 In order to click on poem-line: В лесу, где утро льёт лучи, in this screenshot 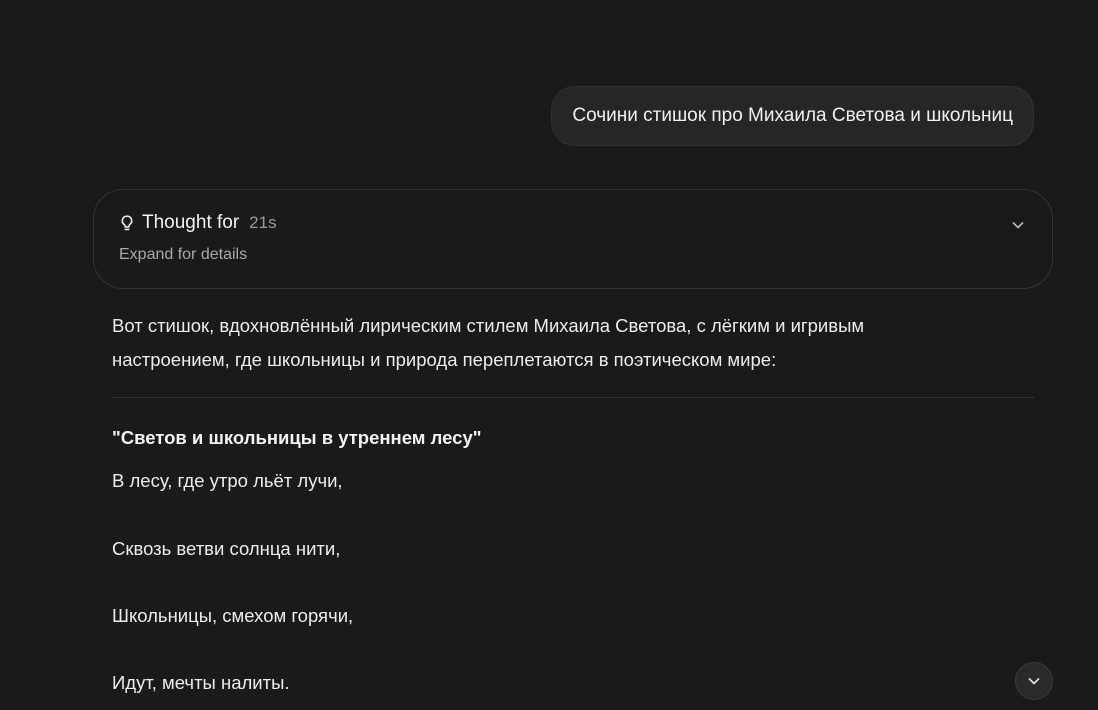, I will do `click(227, 480)`.